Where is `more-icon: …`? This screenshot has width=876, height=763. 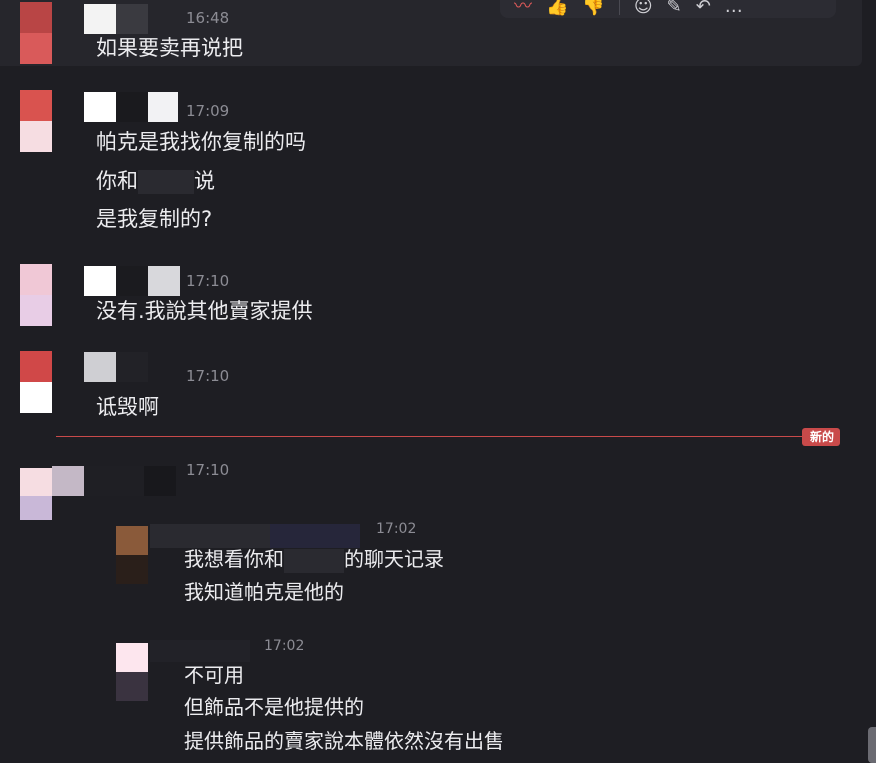 more-icon: … is located at coordinates (734, 8).